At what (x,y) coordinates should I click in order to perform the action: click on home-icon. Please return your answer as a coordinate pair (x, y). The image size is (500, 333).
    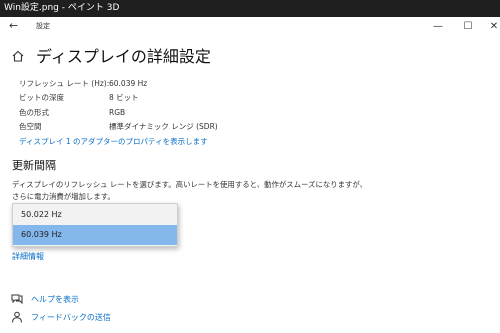
    Looking at the image, I should click on (18, 56).